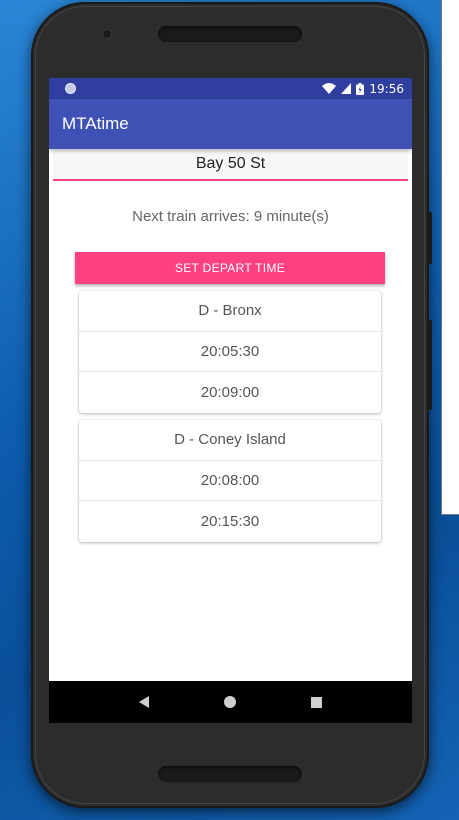 This screenshot has height=820, width=459. I want to click on top-speaker, so click(230, 34).